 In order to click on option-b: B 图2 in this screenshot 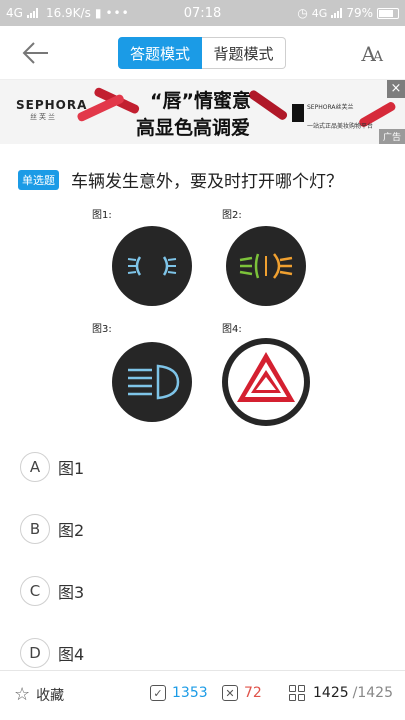, I will do `click(52, 529)`.